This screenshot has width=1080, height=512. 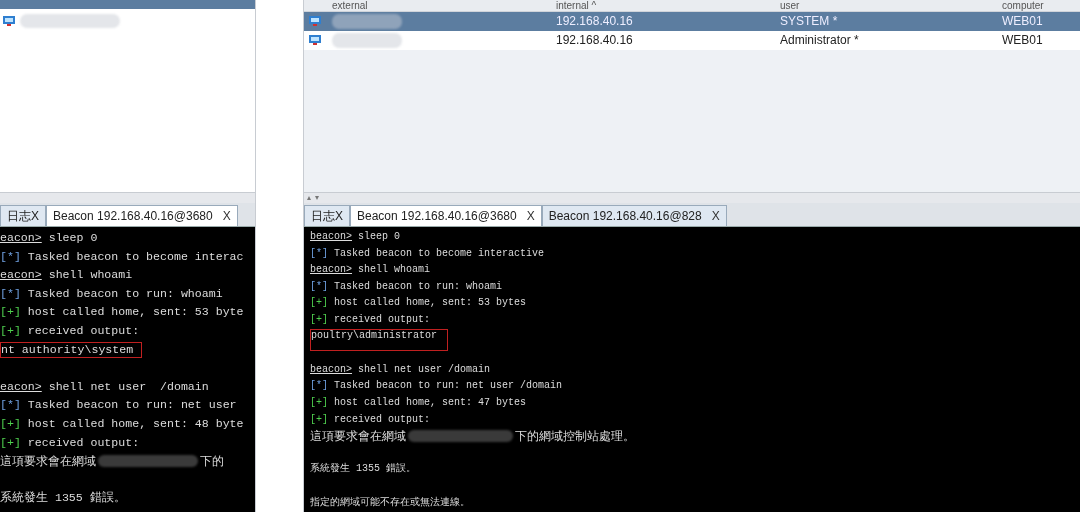 I want to click on splitter-arrows-icon, so click(x=313, y=198).